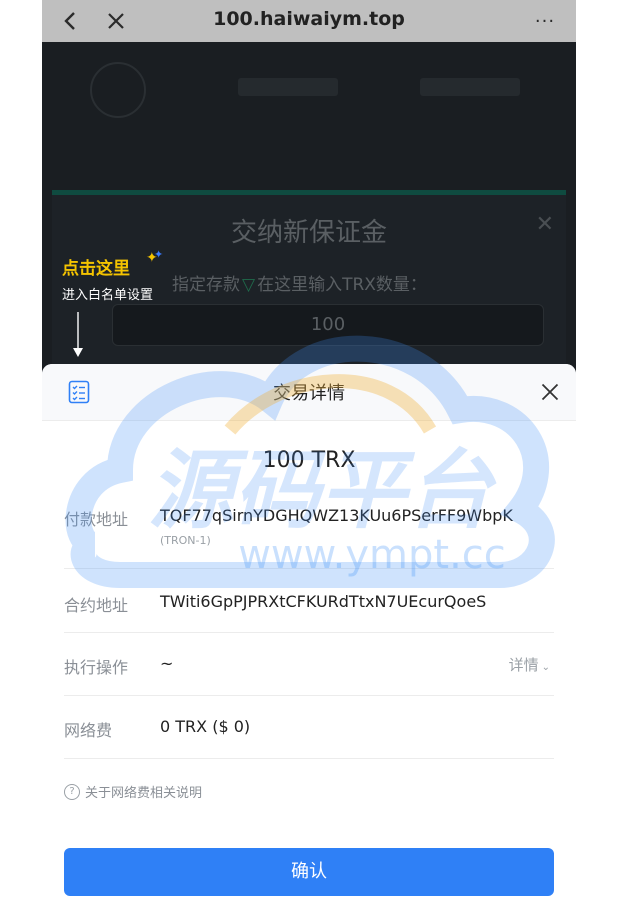 This screenshot has height=916, width=619. I want to click on network-fee-label: 网络费, so click(88, 730).